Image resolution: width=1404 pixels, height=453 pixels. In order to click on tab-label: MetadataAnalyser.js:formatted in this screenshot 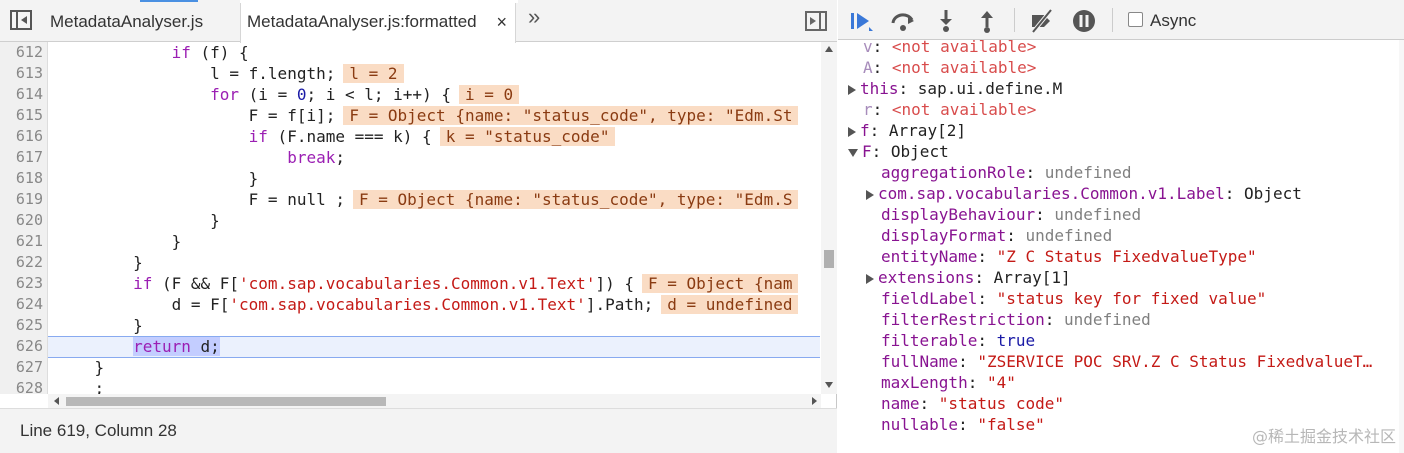, I will do `click(362, 21)`.